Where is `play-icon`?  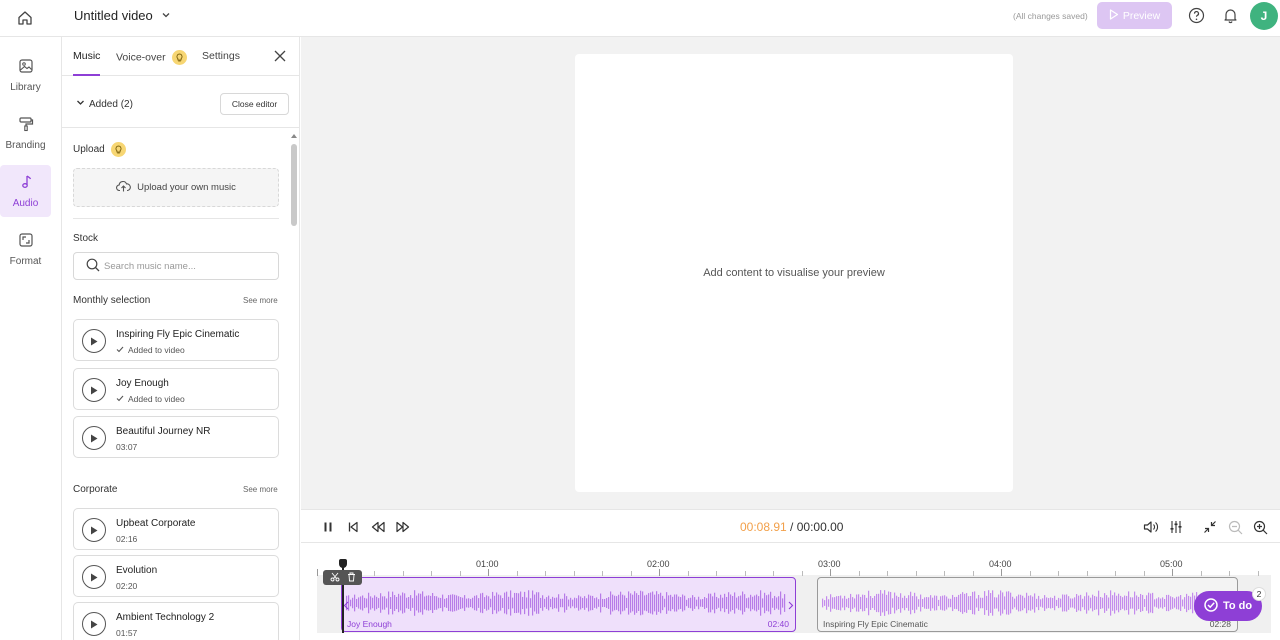
play-icon is located at coordinates (94, 341).